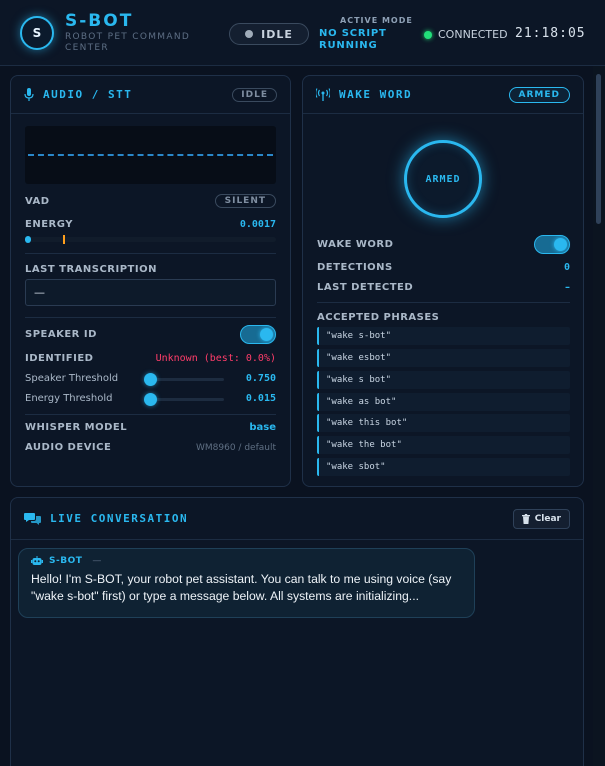  I want to click on phrase-item: "wake s-bot", so click(443, 336).